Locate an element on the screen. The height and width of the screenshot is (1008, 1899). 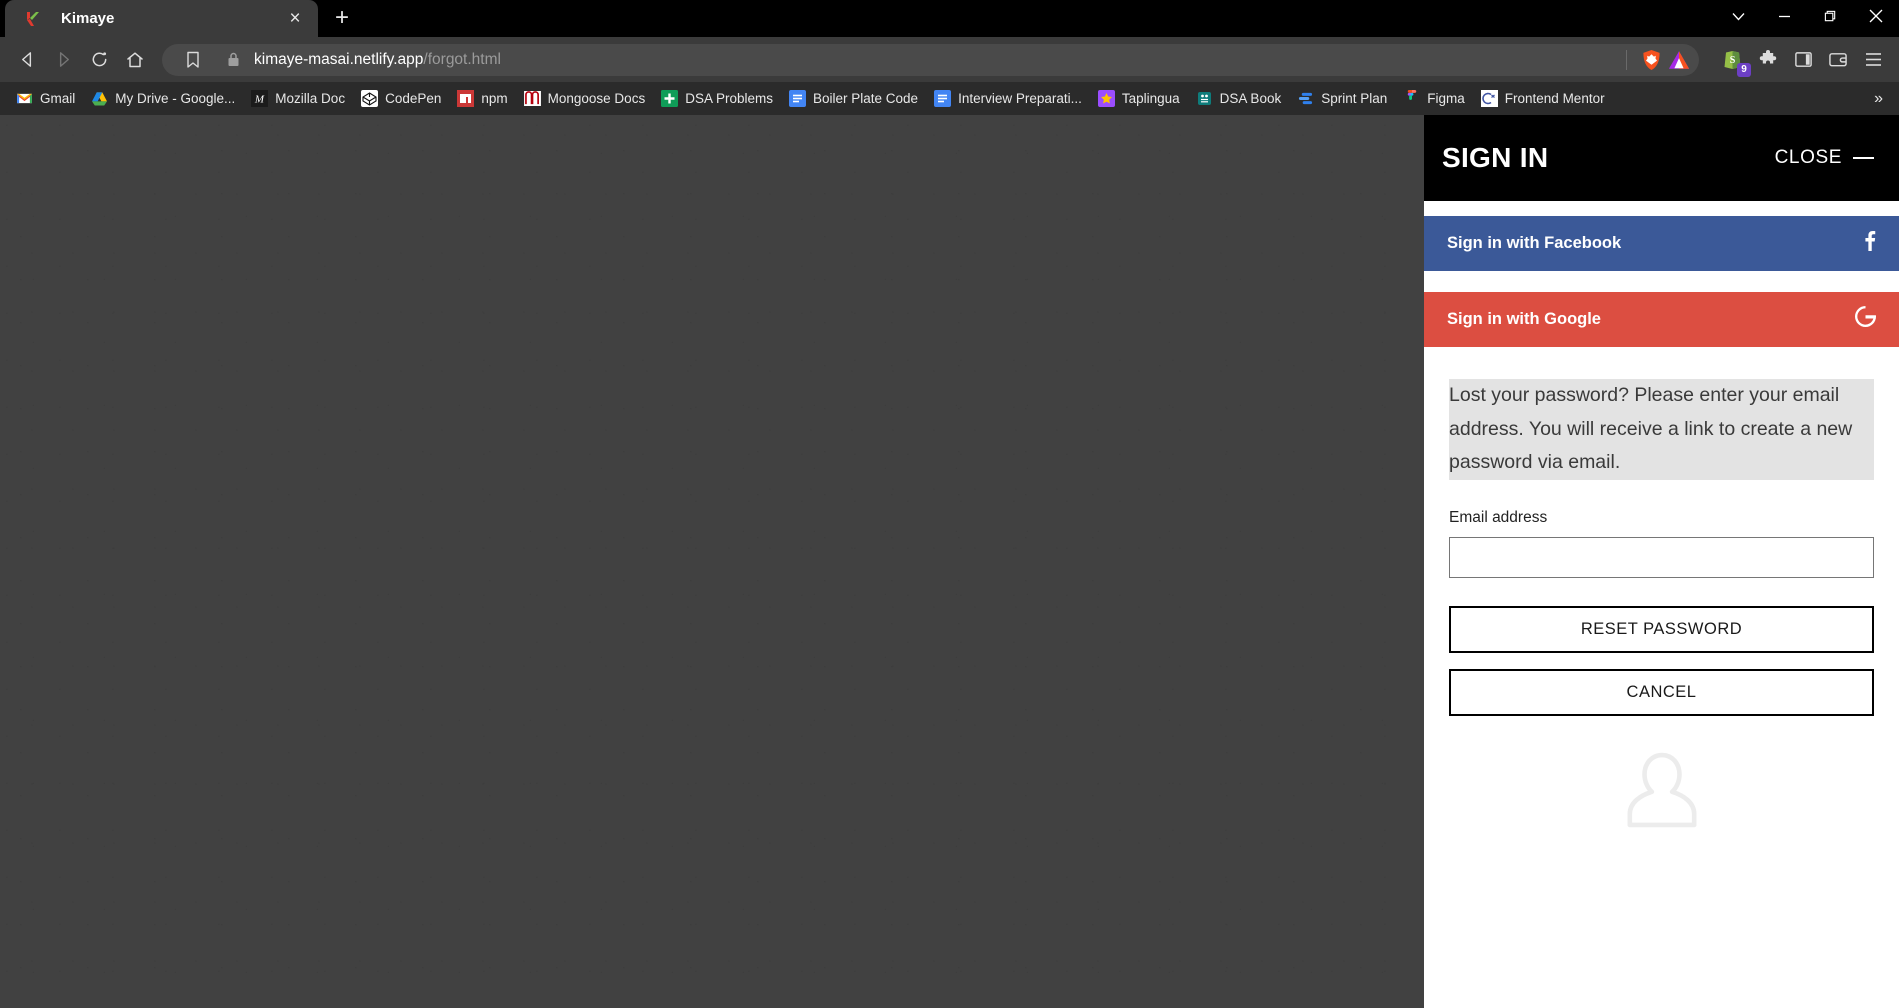
email-input is located at coordinates (1661, 557).